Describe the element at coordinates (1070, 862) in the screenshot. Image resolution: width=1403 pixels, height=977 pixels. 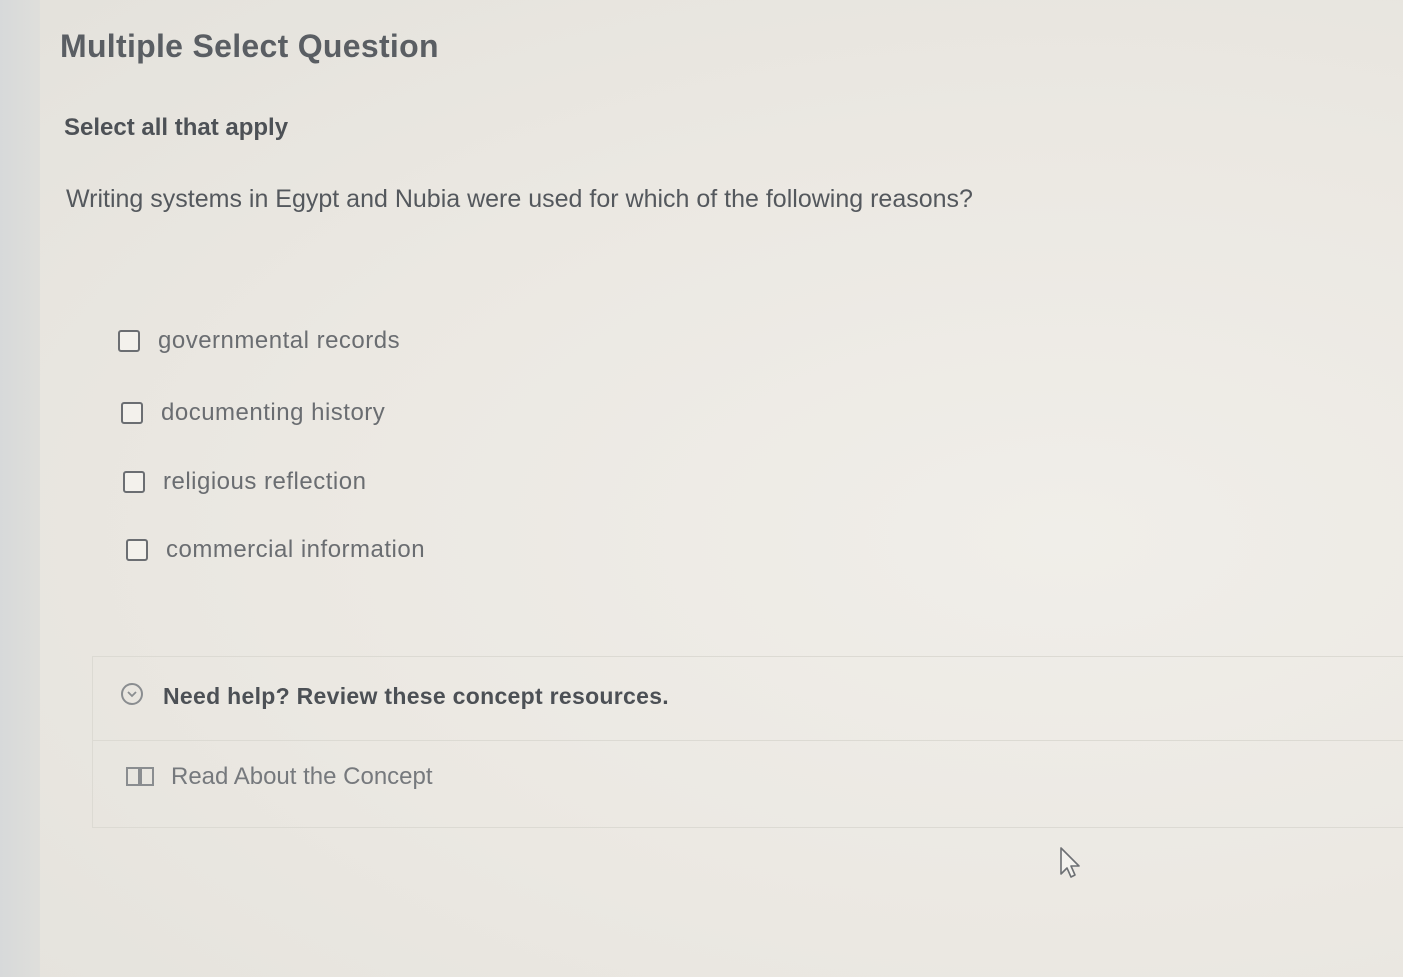
I see `mouse-pointer-icon` at that location.